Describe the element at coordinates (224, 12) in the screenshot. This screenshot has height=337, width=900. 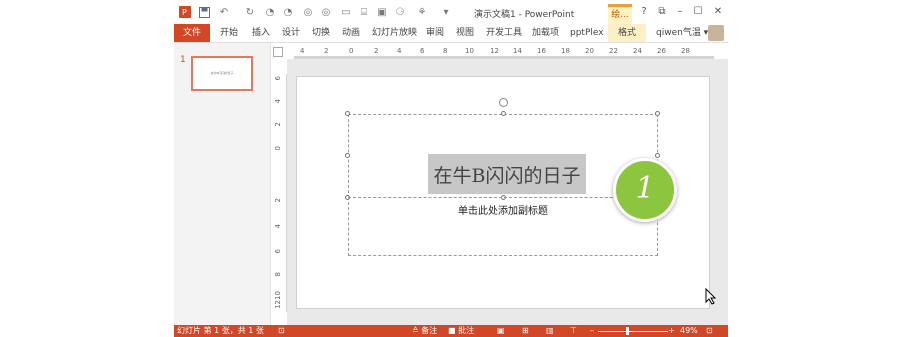
I see `undo-icon: ↶` at that location.